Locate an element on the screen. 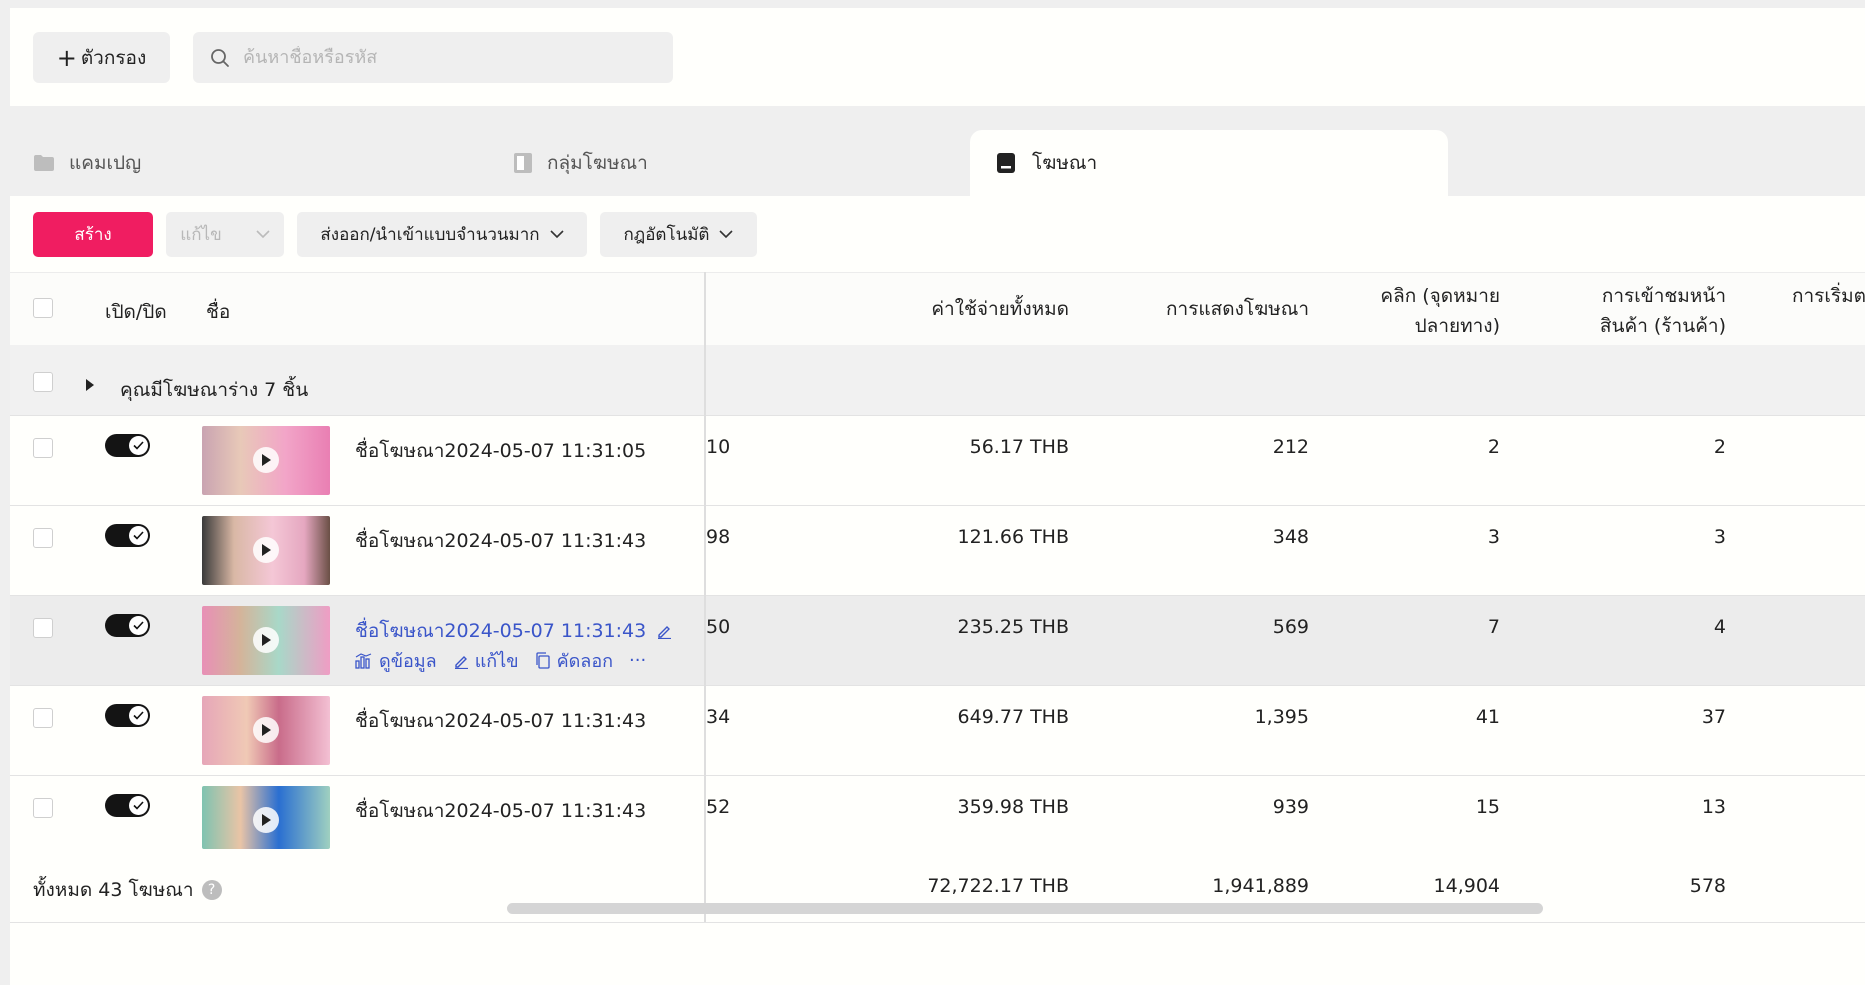  impressions-value: 939 is located at coordinates (1290, 807).